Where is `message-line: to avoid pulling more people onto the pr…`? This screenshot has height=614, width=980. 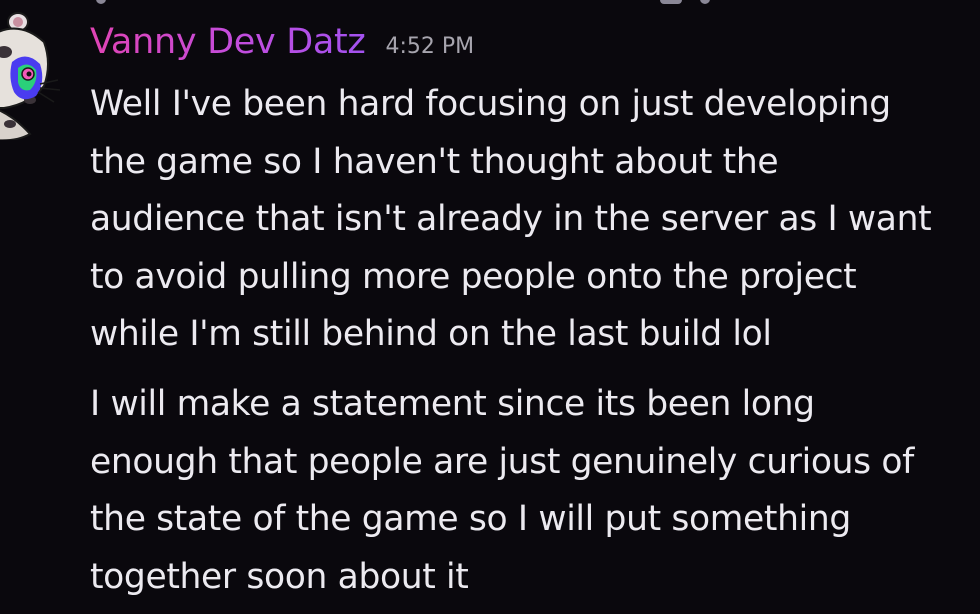 message-line: to avoid pulling more people onto the pr… is located at coordinates (473, 276).